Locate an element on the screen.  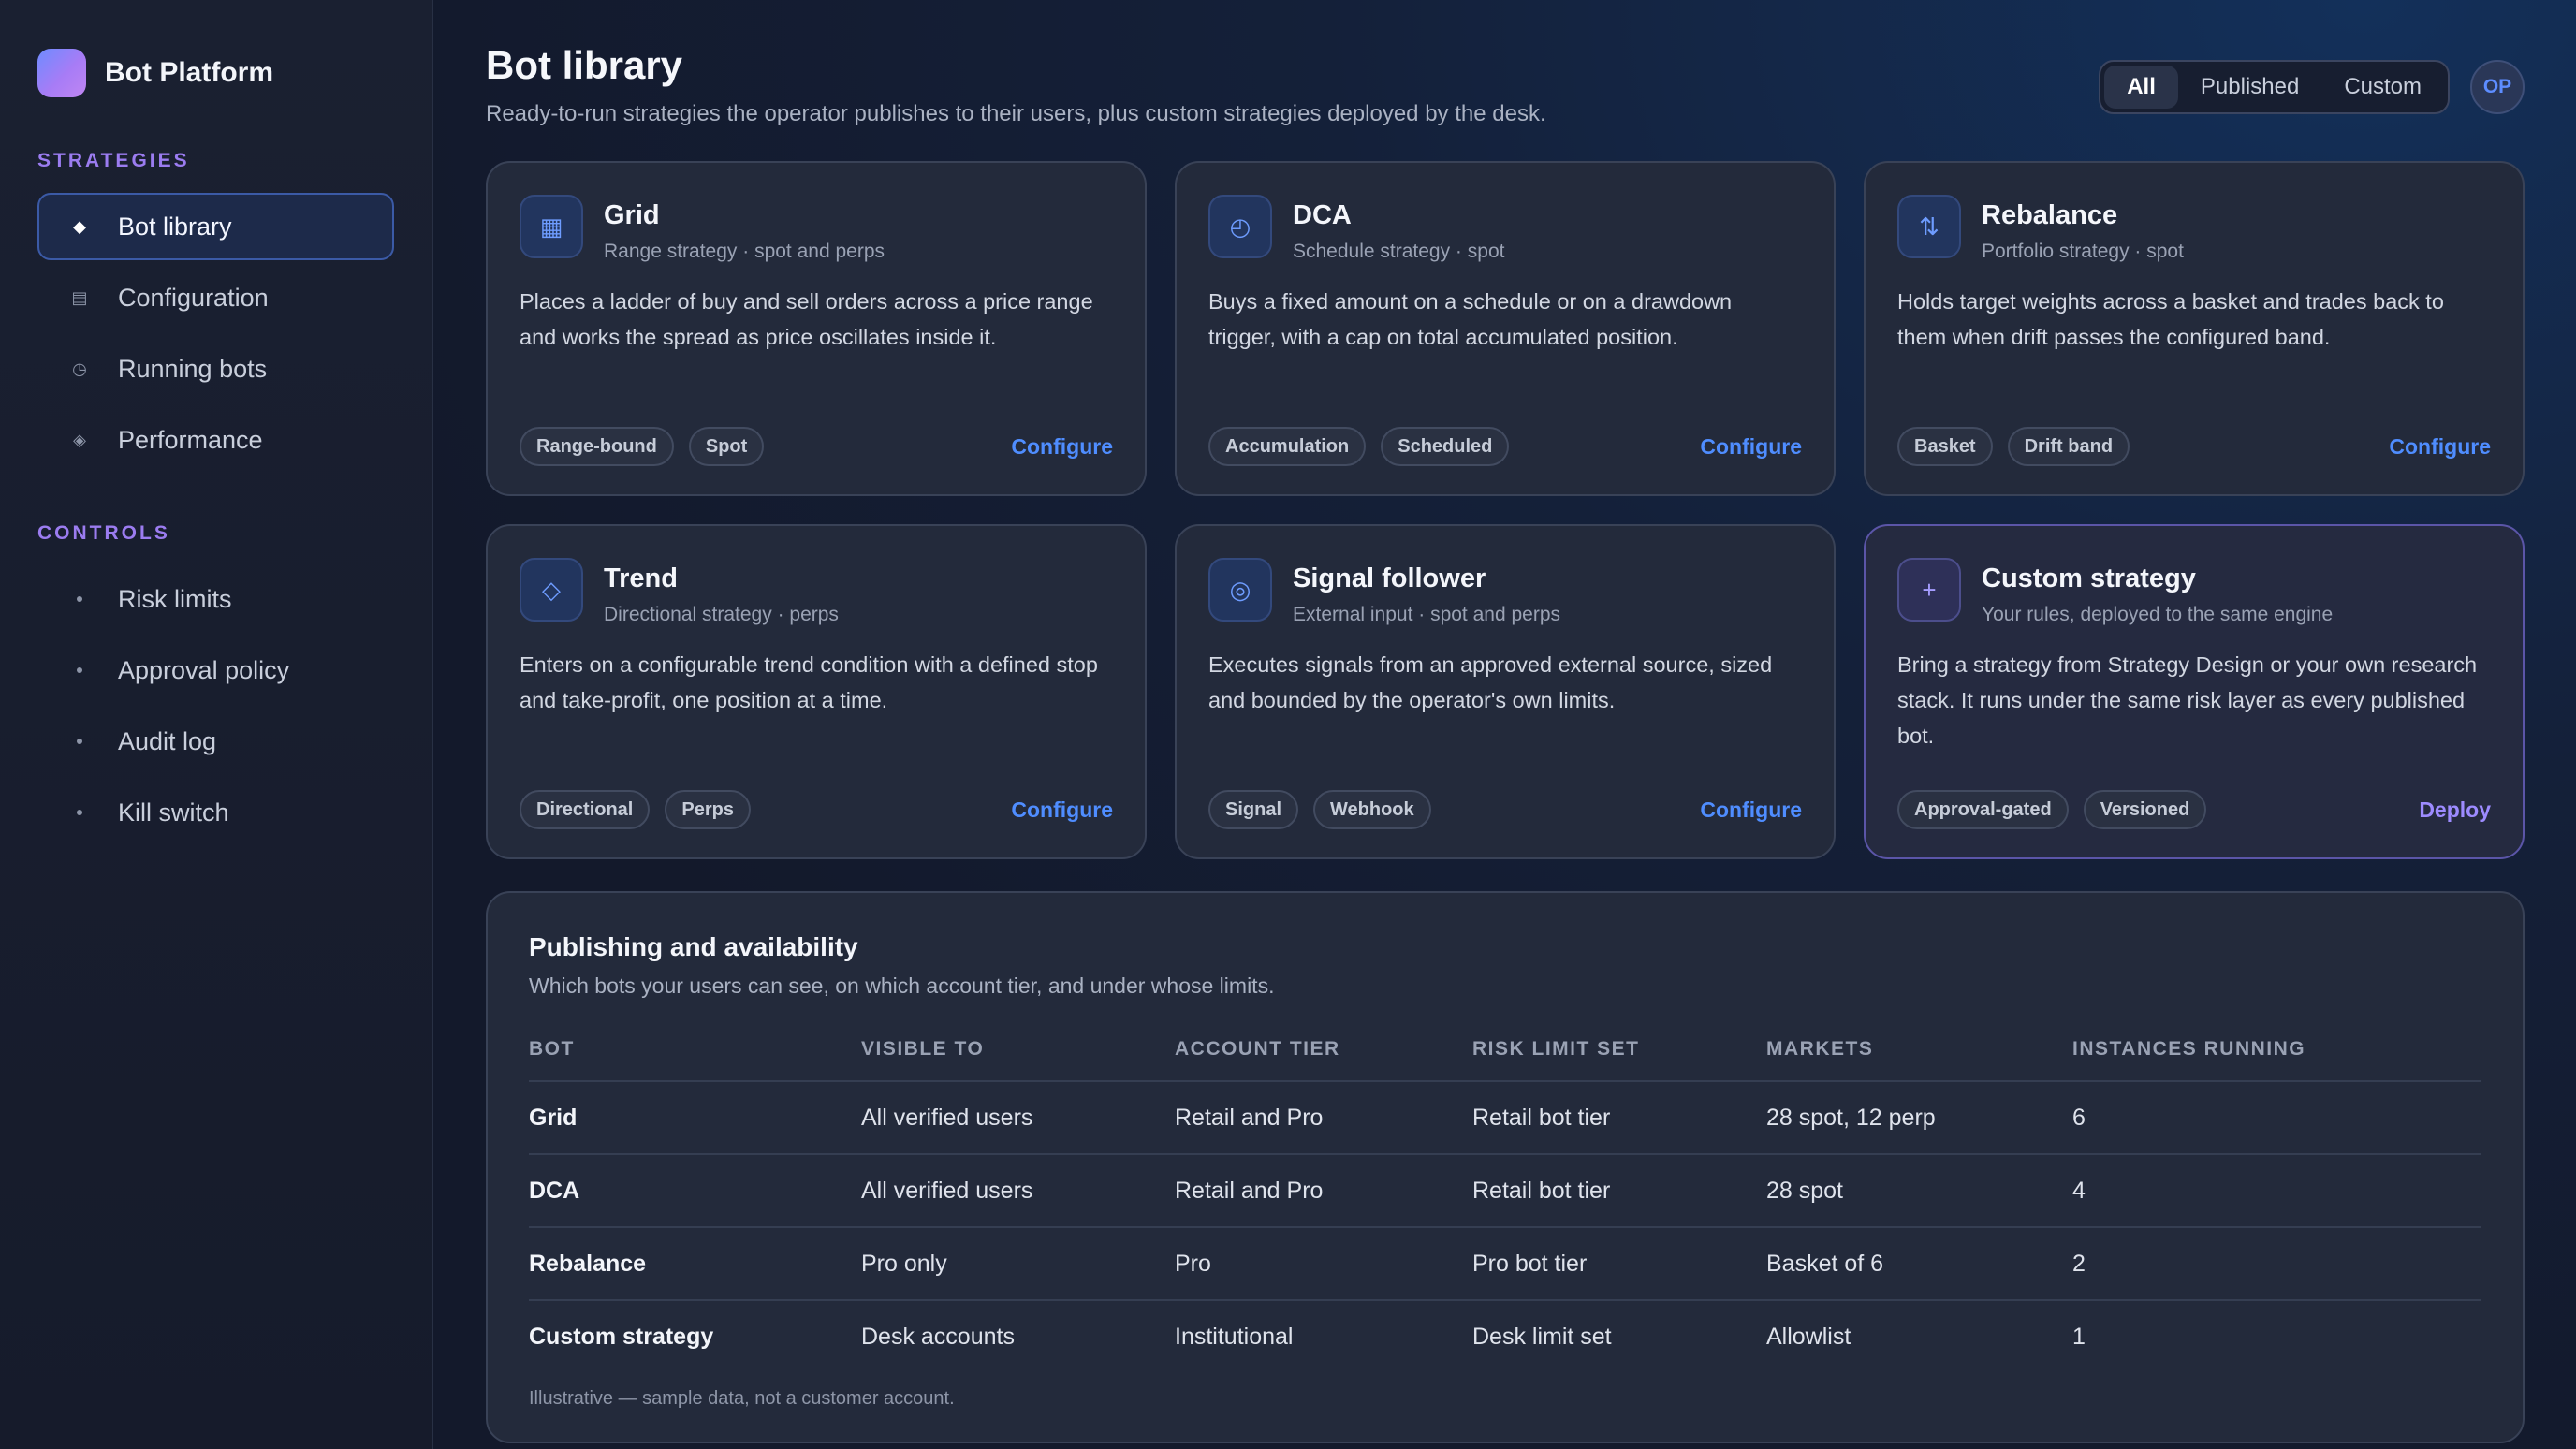
table-cell: 4 is located at coordinates (2276, 1191).